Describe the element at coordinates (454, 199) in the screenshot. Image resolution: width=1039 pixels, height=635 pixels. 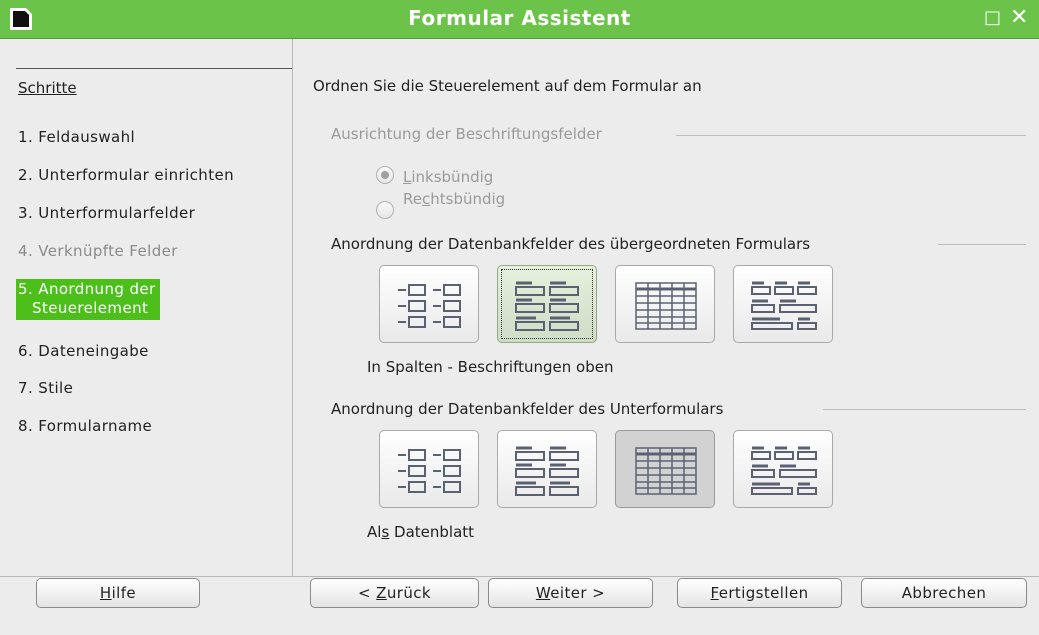
I see `radio-rechtsbuendig-label: Rechtsbündig` at that location.